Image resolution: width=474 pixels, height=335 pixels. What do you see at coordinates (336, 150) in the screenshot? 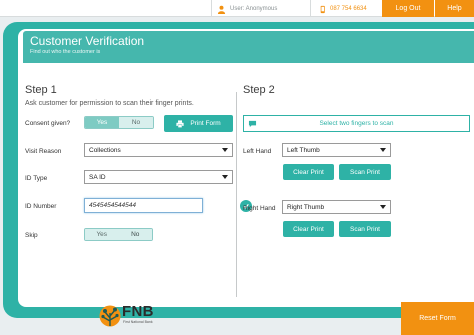
I see `left-hand-select: Left Thumb` at bounding box center [336, 150].